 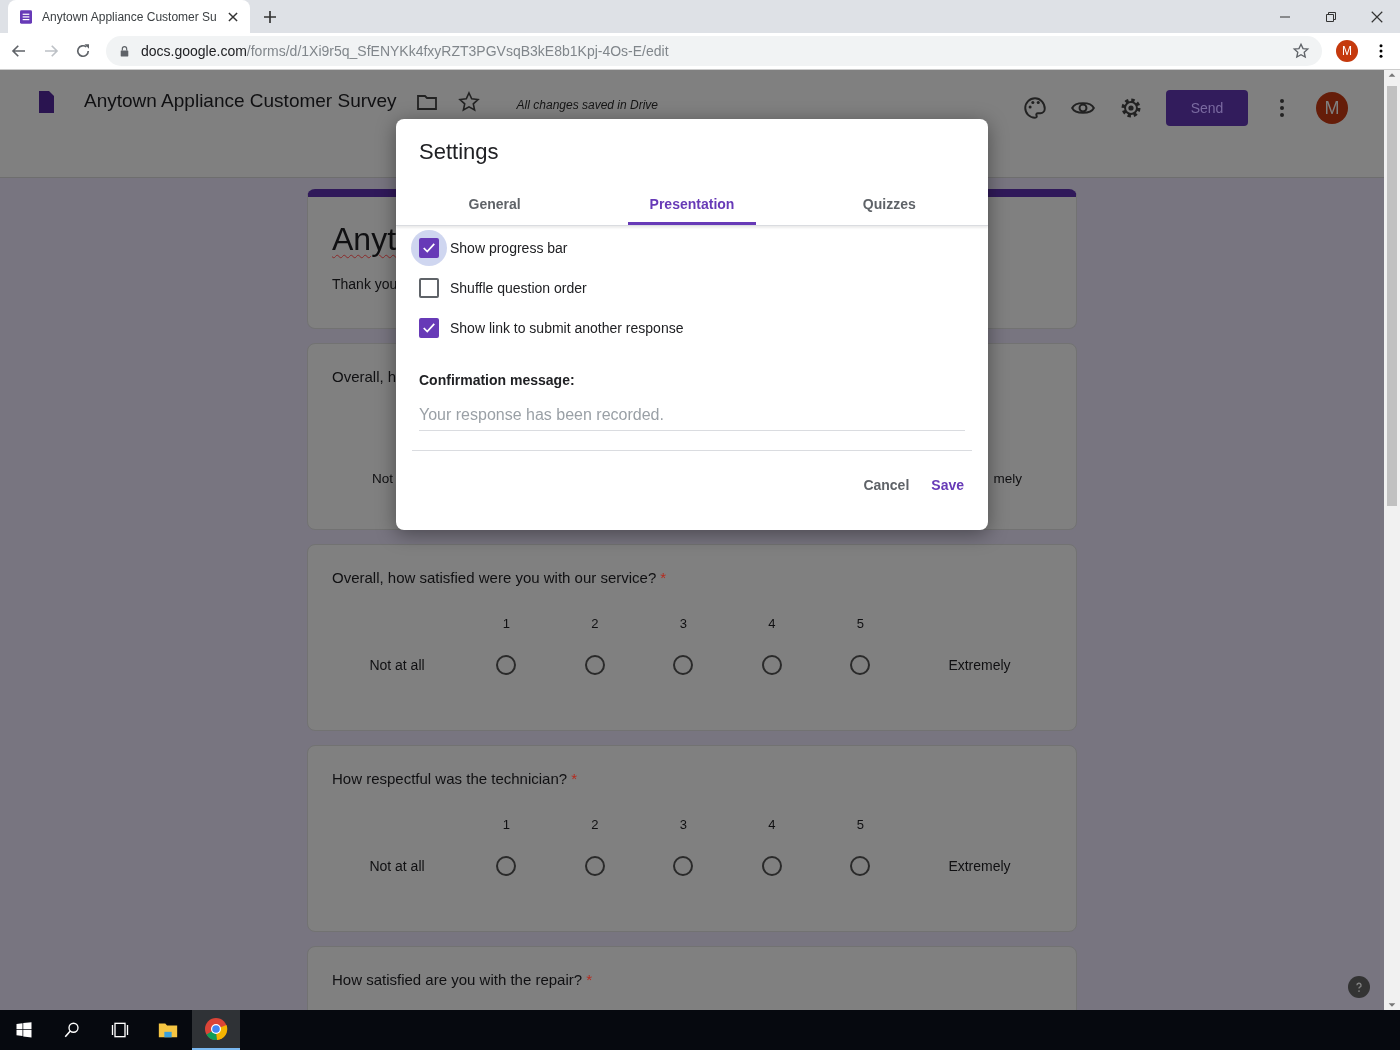 I want to click on search-icon, so click(x=72, y=1030).